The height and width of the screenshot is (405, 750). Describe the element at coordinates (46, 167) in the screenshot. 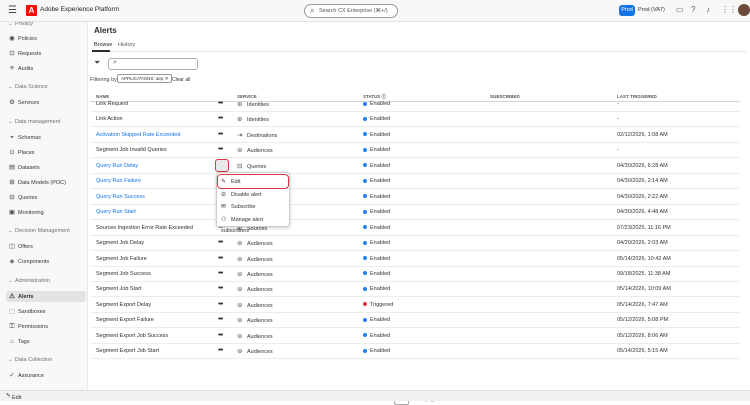

I see `sidebar-item-datasets: ▤ Datasets` at that location.